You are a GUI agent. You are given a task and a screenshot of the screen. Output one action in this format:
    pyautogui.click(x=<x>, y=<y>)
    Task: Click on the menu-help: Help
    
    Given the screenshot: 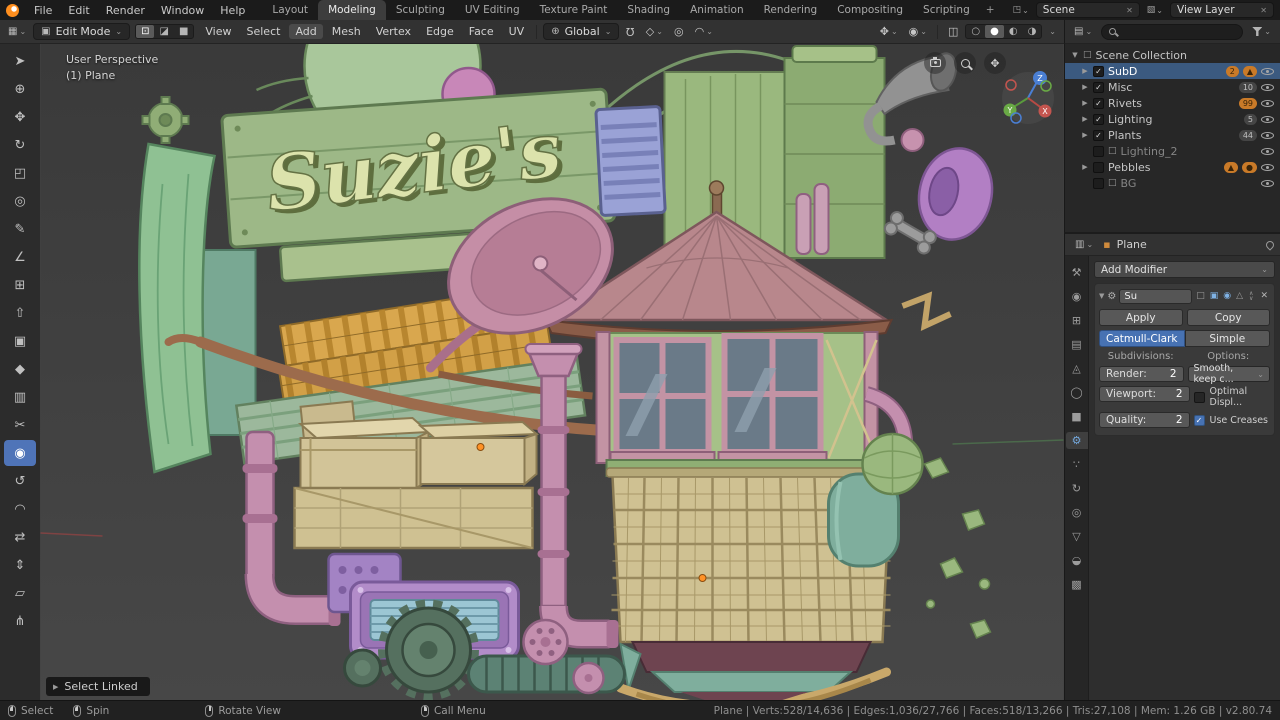 What is the action you would take?
    pyautogui.click(x=232, y=10)
    